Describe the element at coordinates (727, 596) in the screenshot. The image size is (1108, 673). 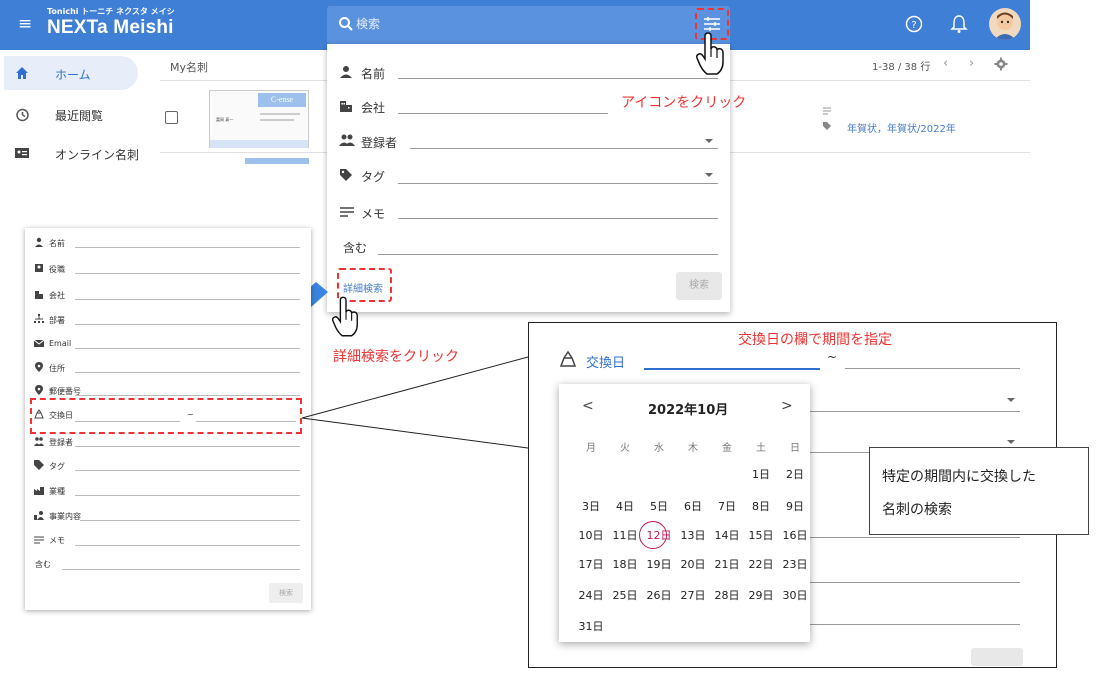
I see `calendar-day: 28日` at that location.